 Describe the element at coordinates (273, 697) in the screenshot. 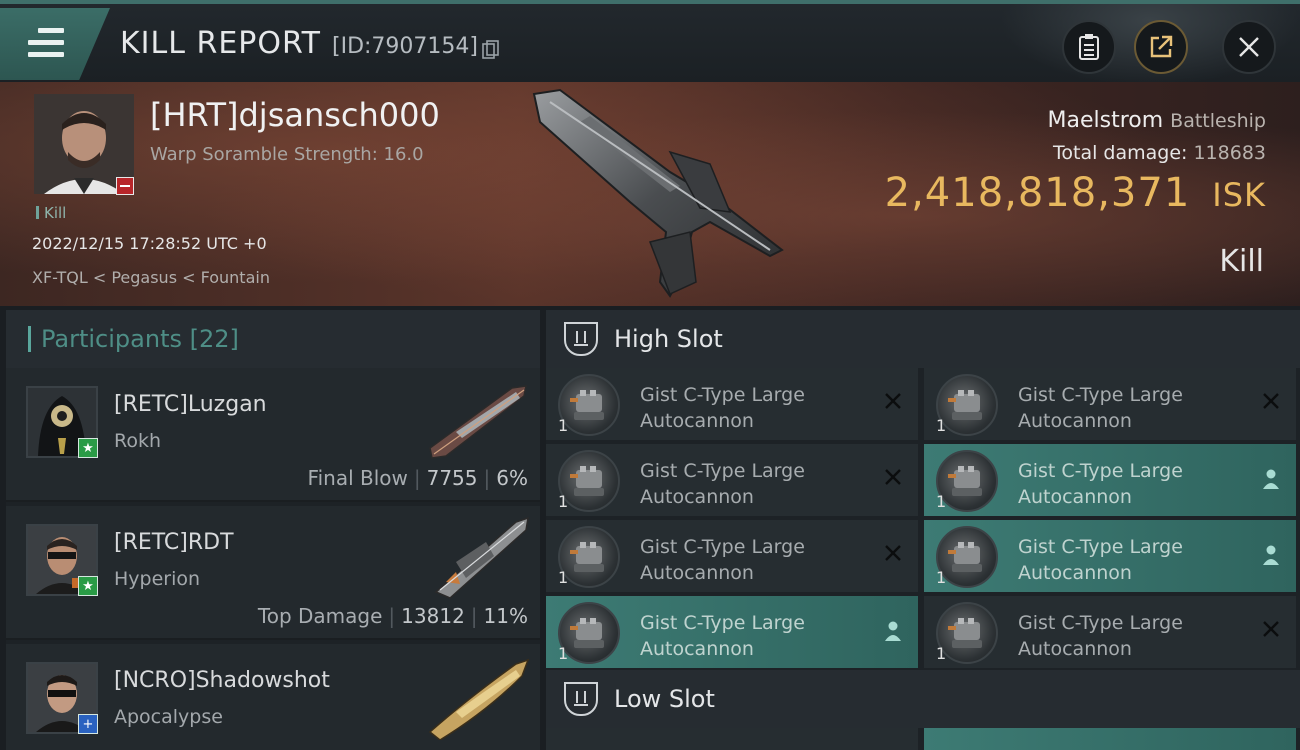

I see `participant-row: + [NCRO]Shadowshot Apocalypse` at that location.